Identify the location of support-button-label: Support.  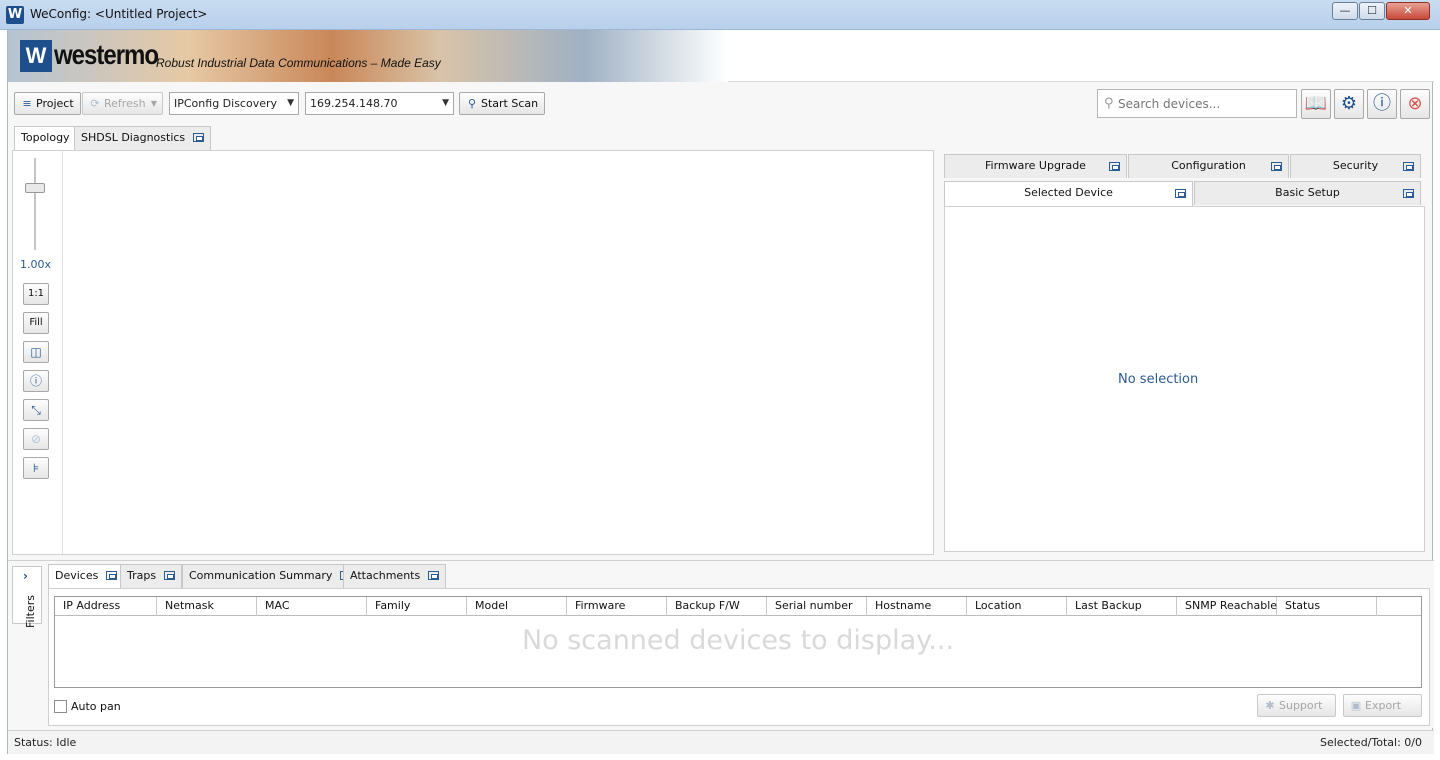
(1301, 705).